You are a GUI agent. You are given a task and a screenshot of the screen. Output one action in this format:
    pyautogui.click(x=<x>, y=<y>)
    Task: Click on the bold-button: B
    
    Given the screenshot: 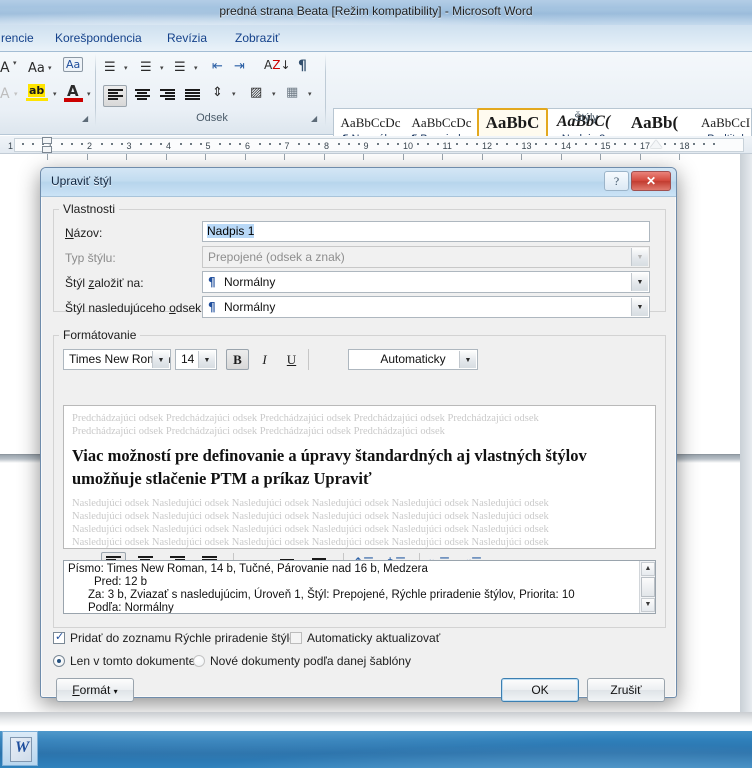 What is the action you would take?
    pyautogui.click(x=237, y=359)
    